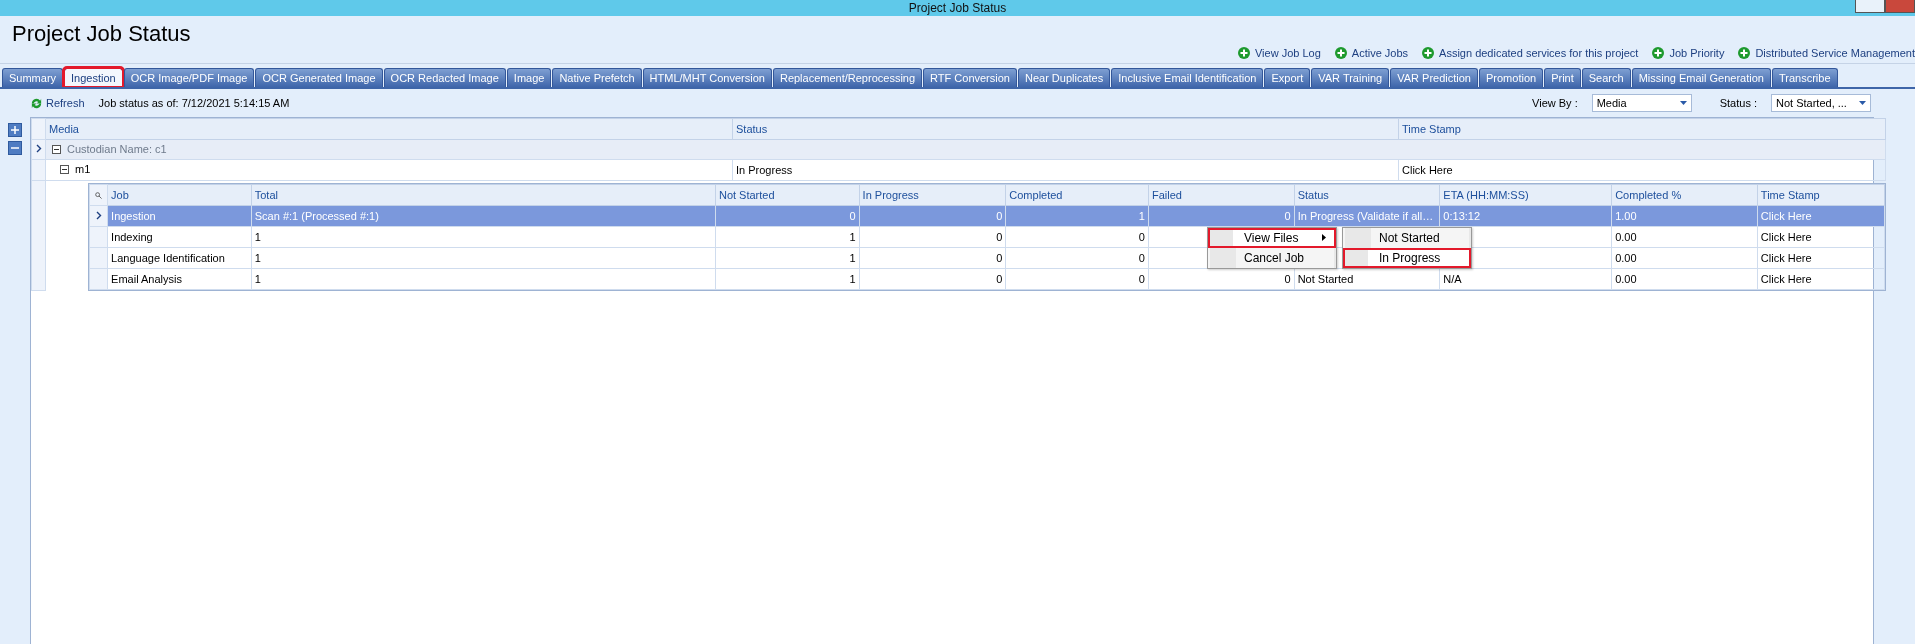 This screenshot has width=1915, height=644. What do you see at coordinates (57, 103) in the screenshot?
I see `refresh-button: Refresh` at bounding box center [57, 103].